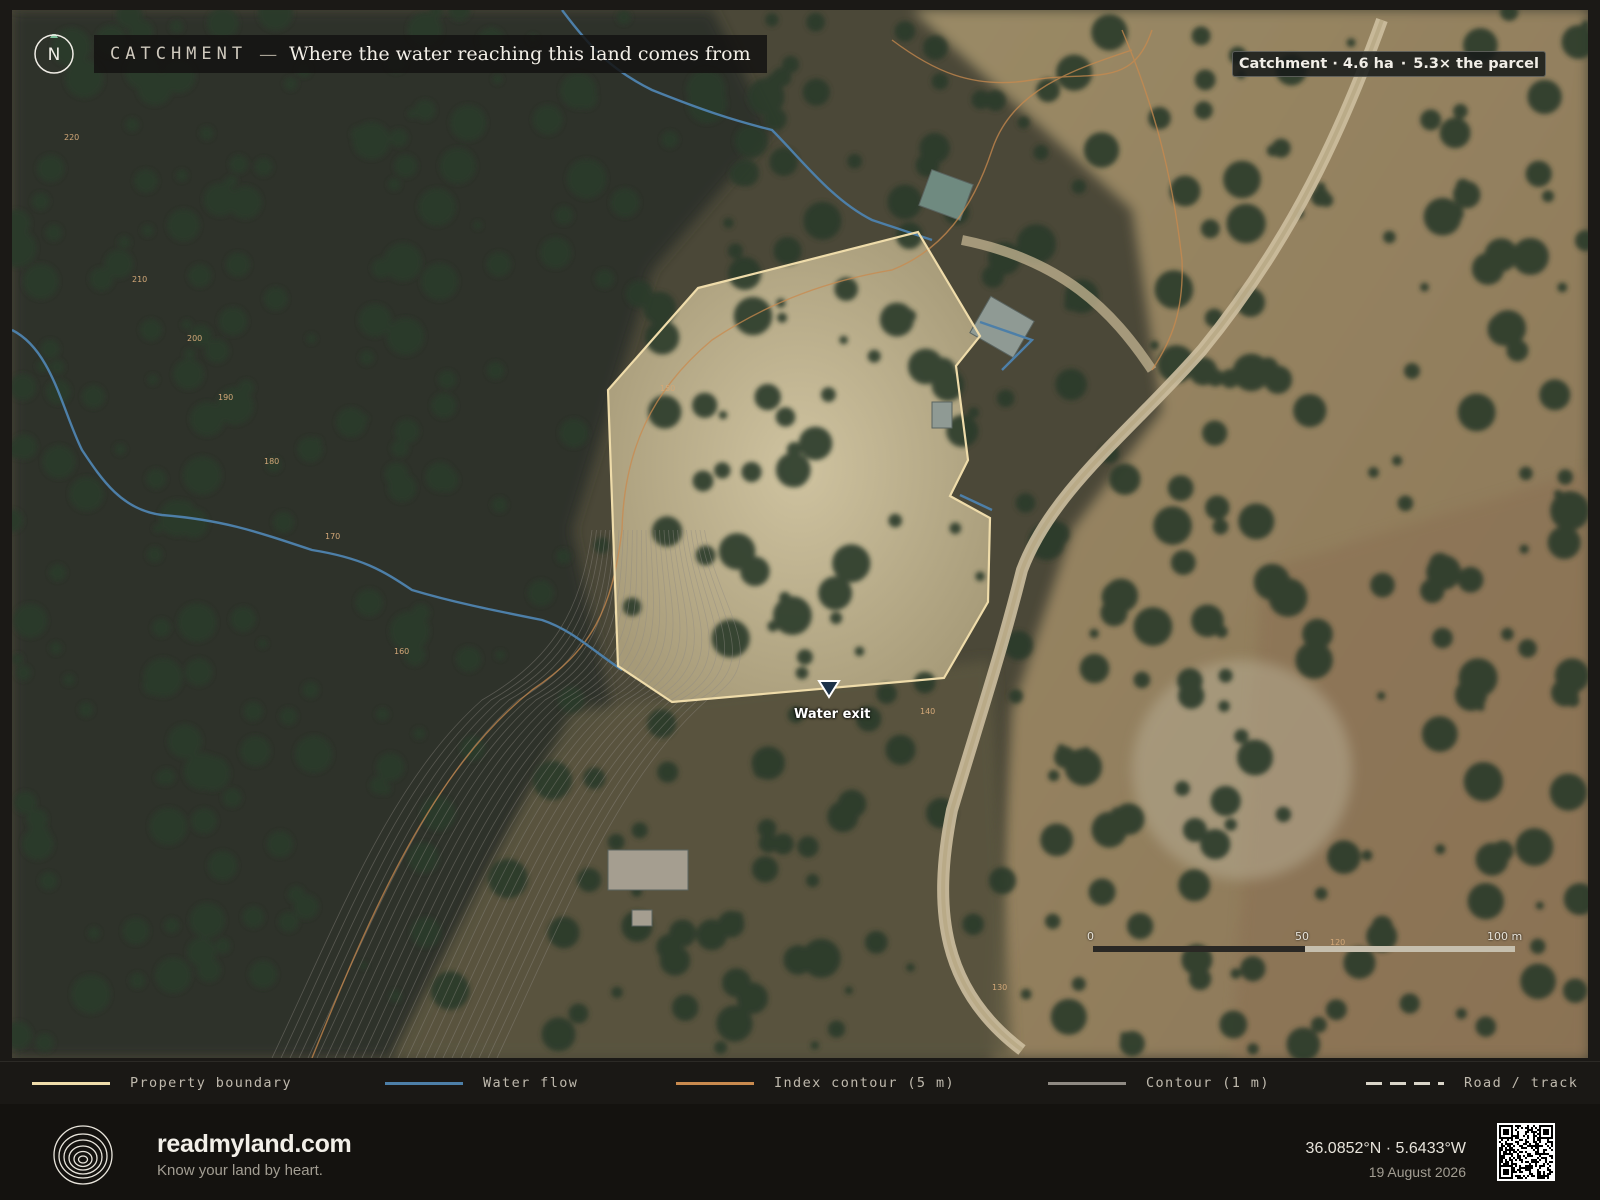  Describe the element at coordinates (254, 1144) in the screenshot. I see `brand-name: readmyland.com` at that location.